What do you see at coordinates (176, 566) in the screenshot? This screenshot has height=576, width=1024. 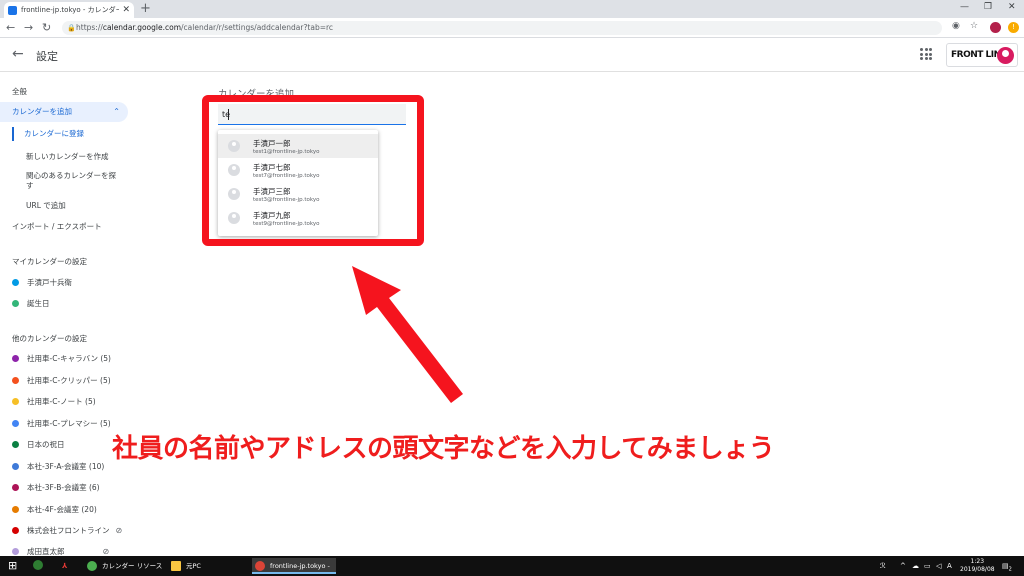 I see `folder-icon` at bounding box center [176, 566].